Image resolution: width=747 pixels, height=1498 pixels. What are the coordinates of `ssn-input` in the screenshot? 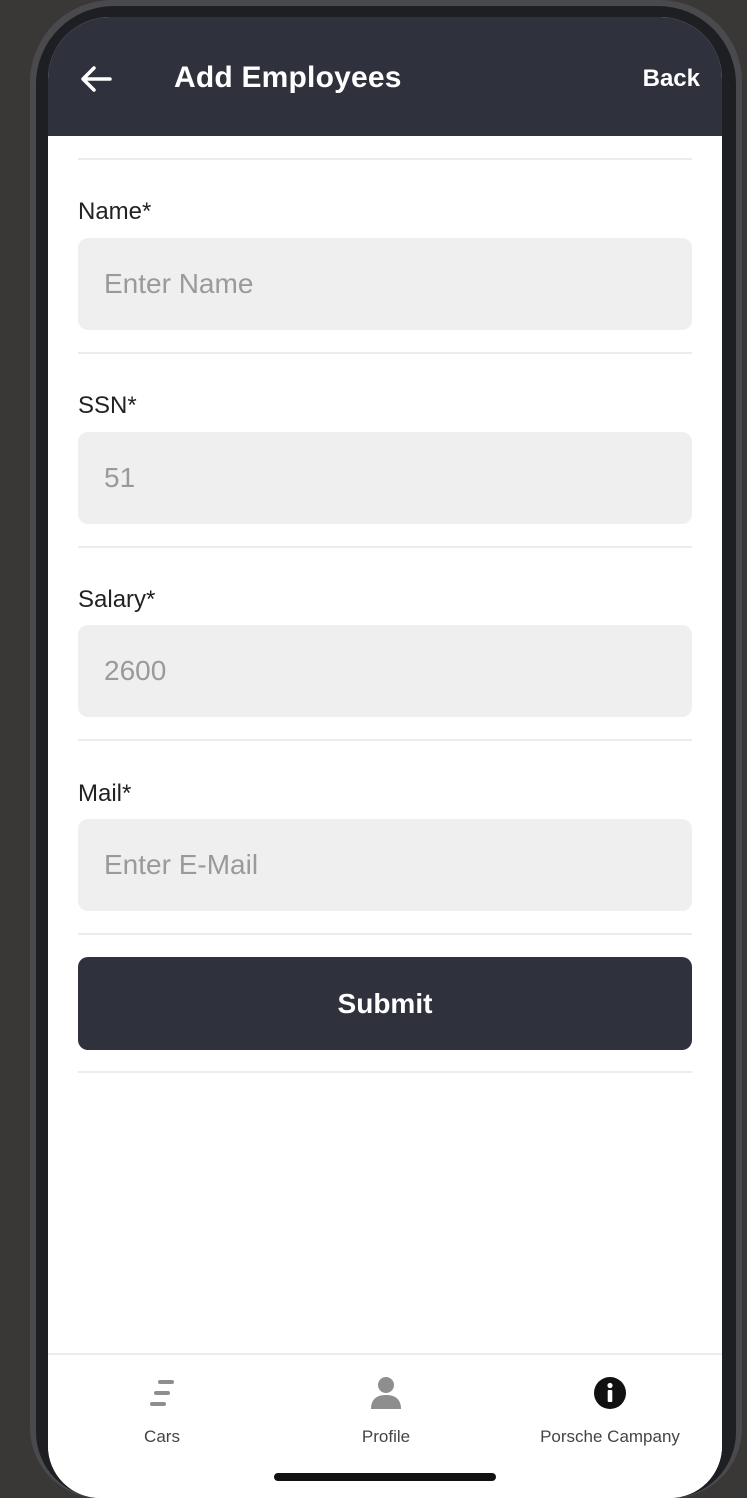 It's located at (385, 478).